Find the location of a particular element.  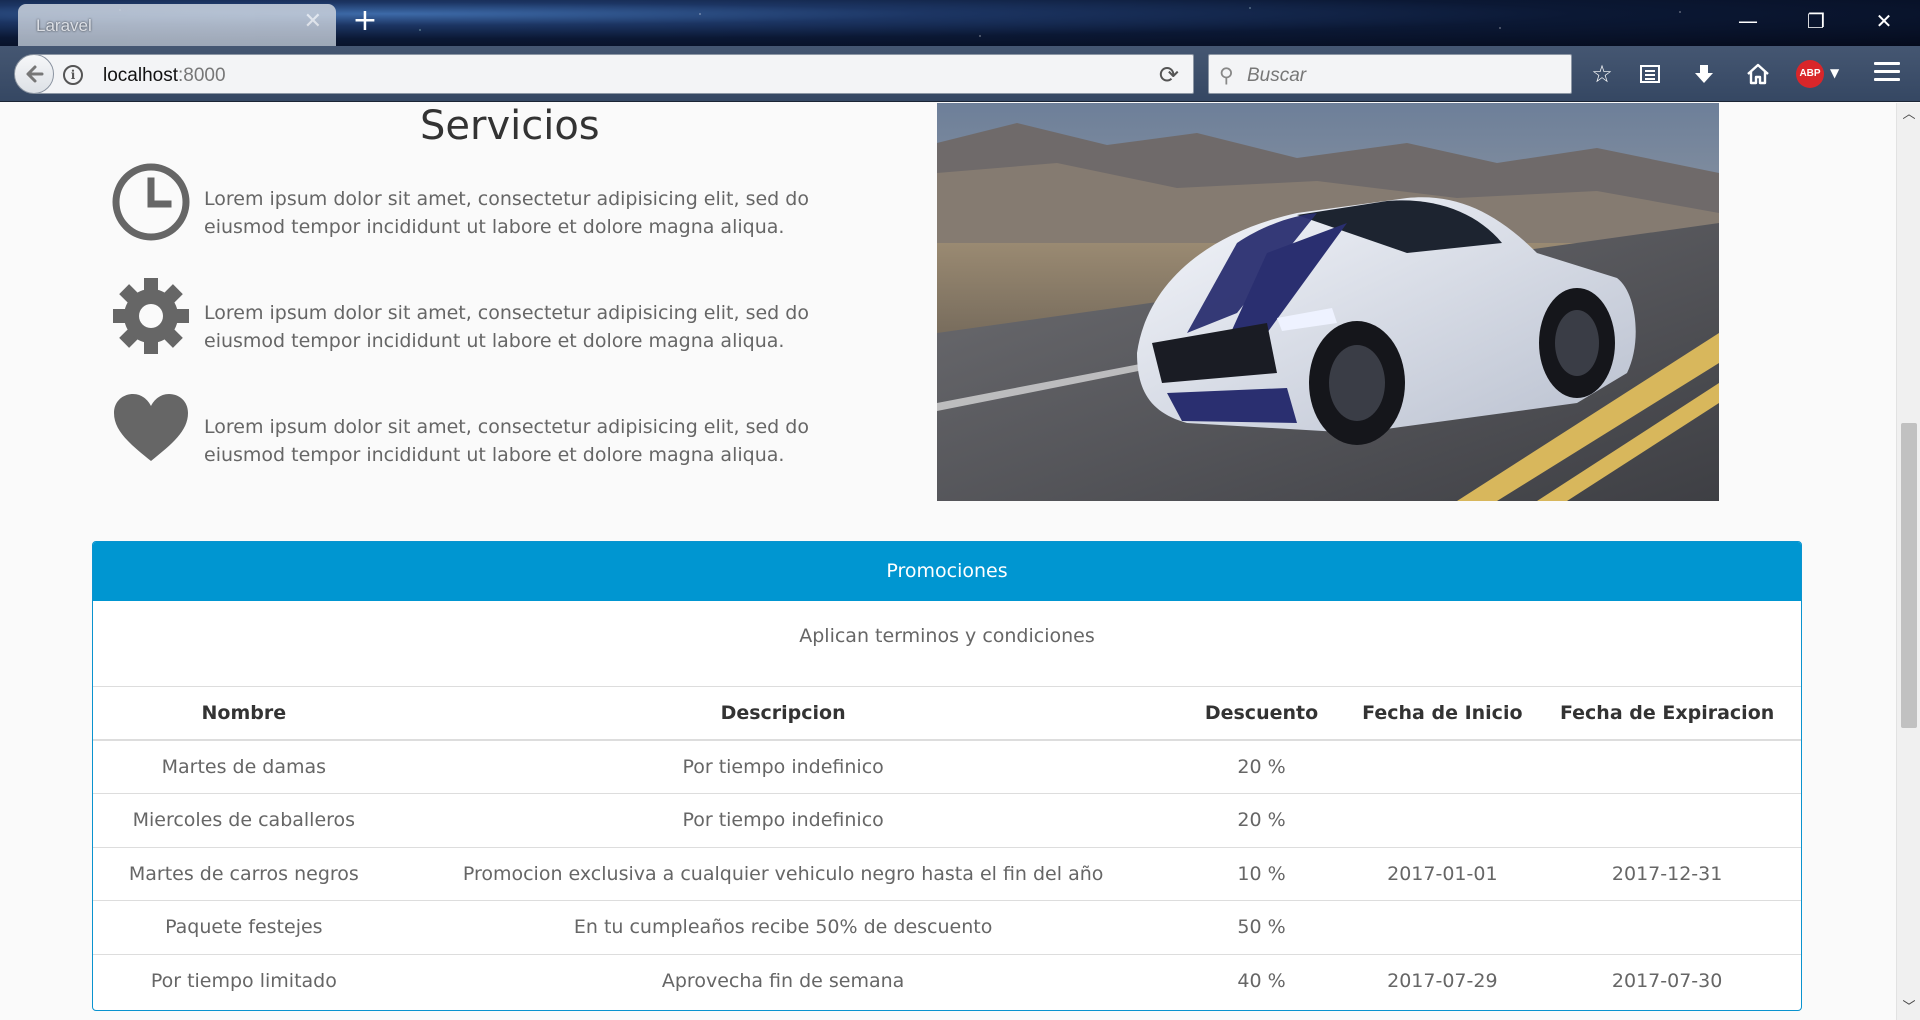

browser-navbar: i localhost:8000 ⟳ ⚲ Buscar ☆ ABP ▼ is located at coordinates (960, 74).